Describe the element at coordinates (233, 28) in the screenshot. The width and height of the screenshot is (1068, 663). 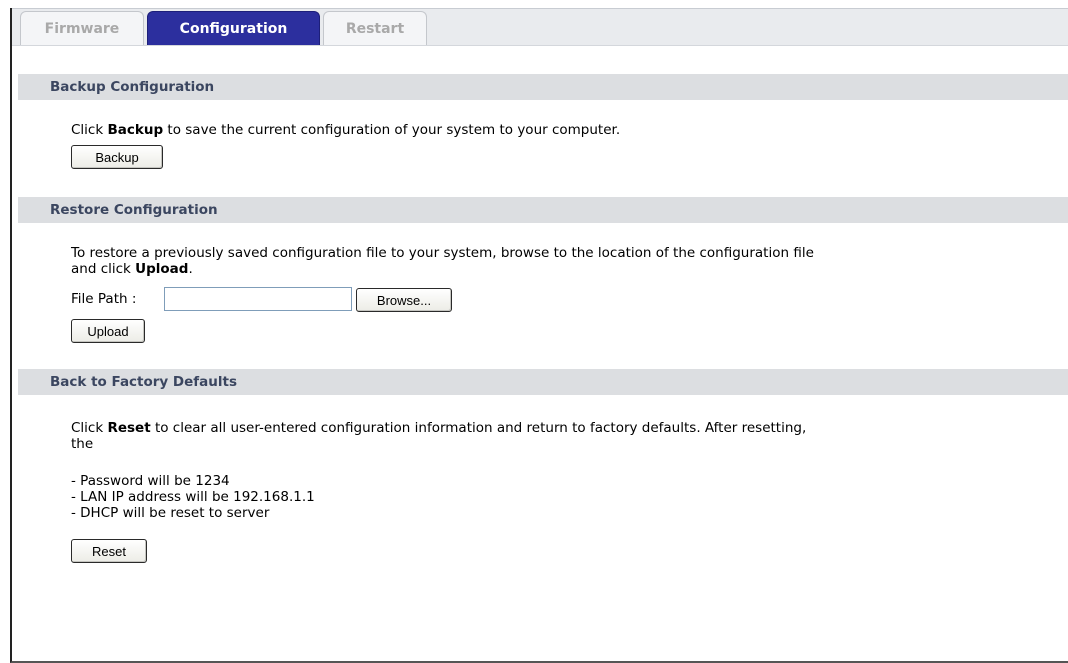
I see `tab-configuration: Configuration` at that location.